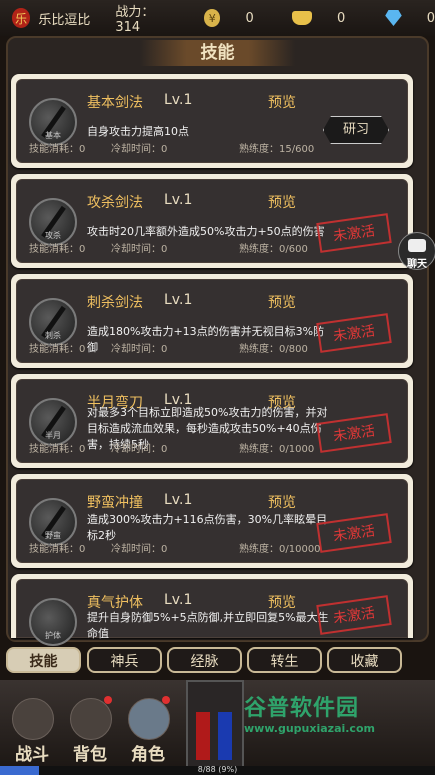 The height and width of the screenshot is (775, 435). I want to click on page-title: 技能, so click(217, 53).